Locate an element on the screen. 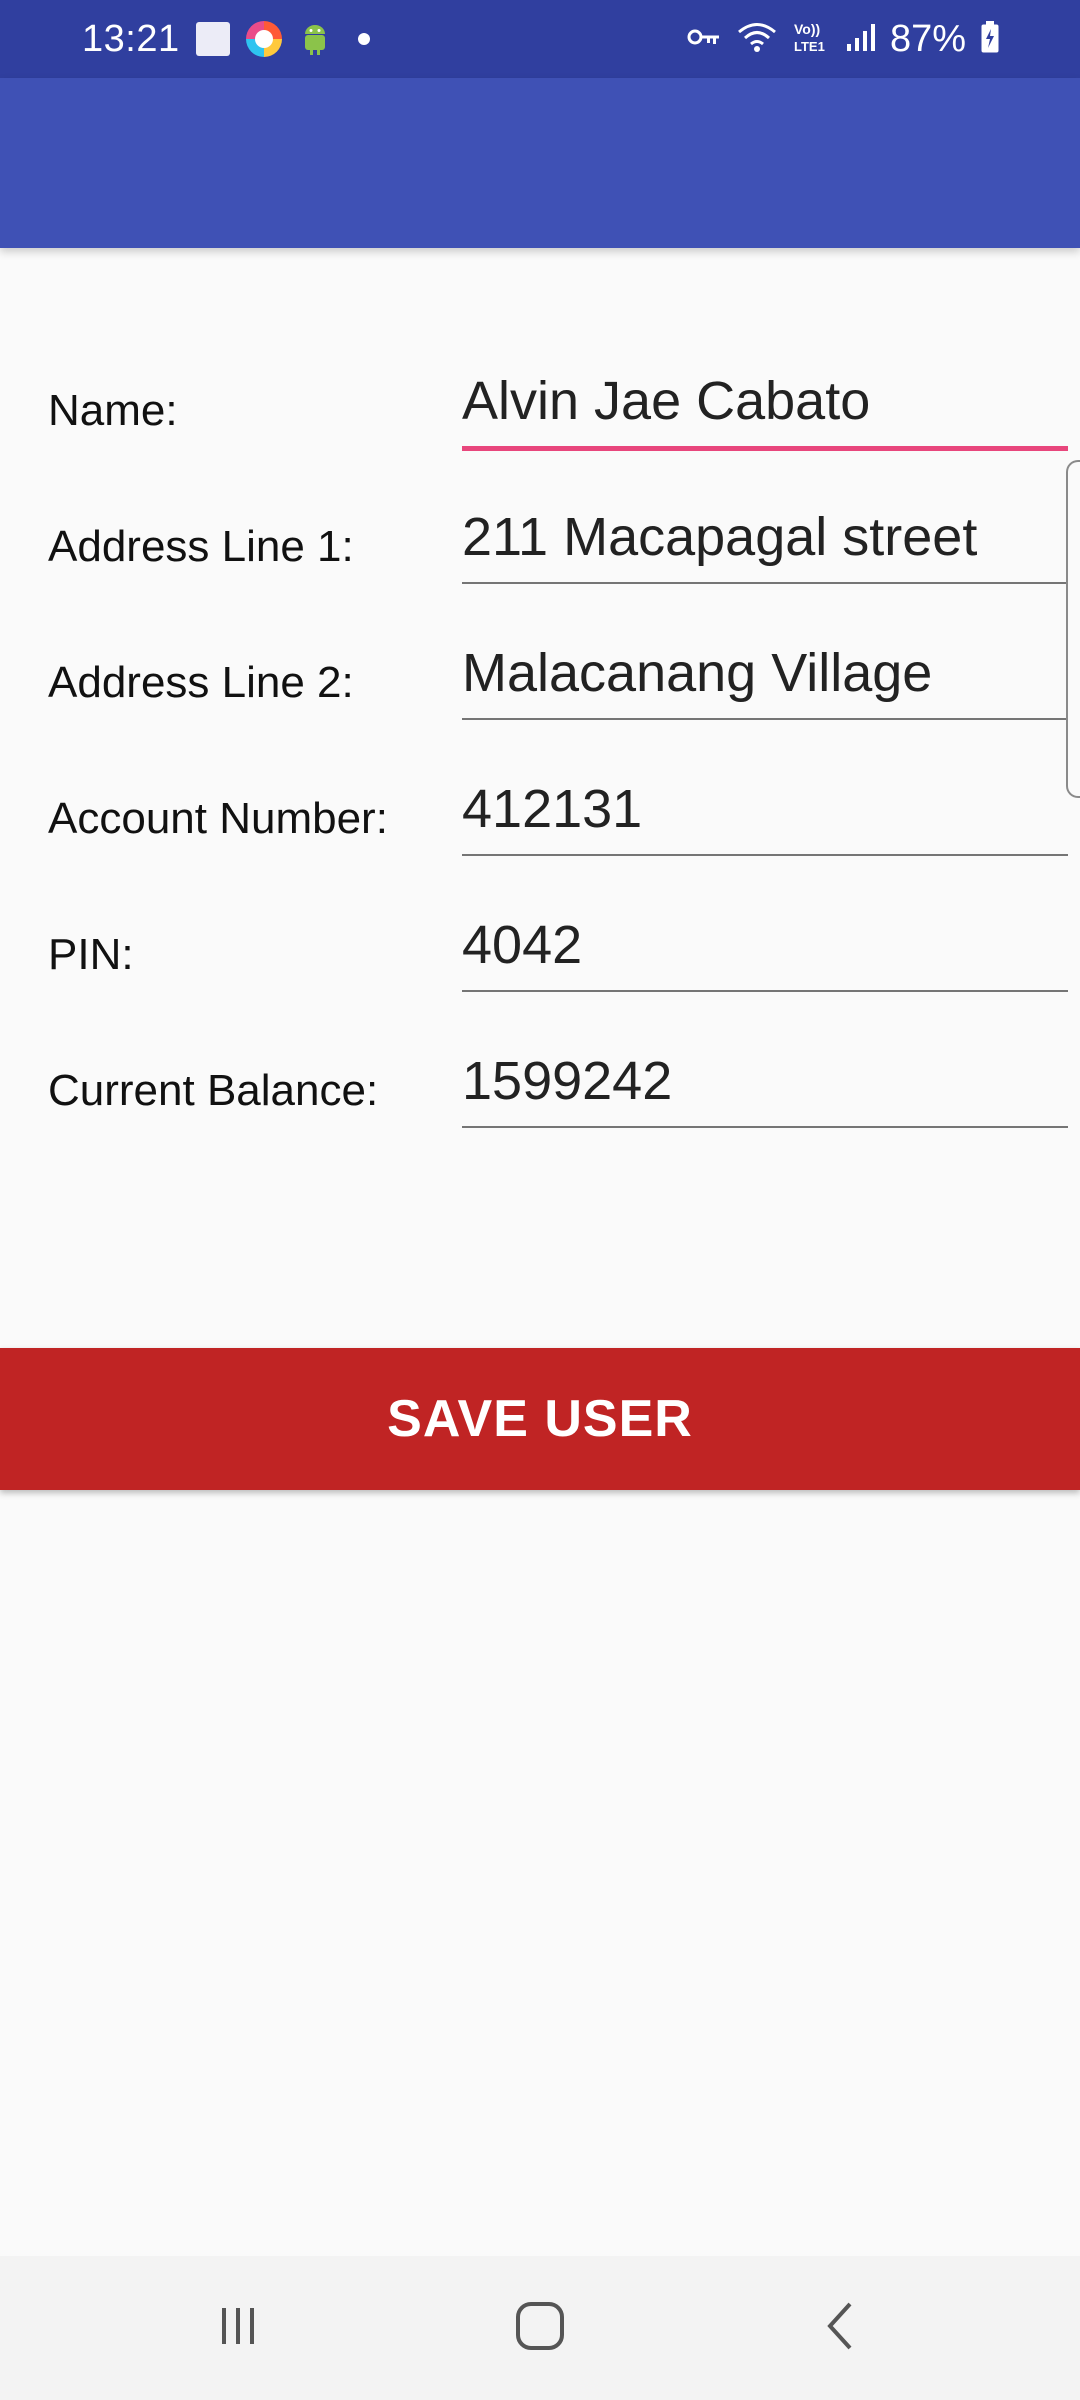 The width and height of the screenshot is (1080, 2400). edge-panel-handle is located at coordinates (1073, 629).